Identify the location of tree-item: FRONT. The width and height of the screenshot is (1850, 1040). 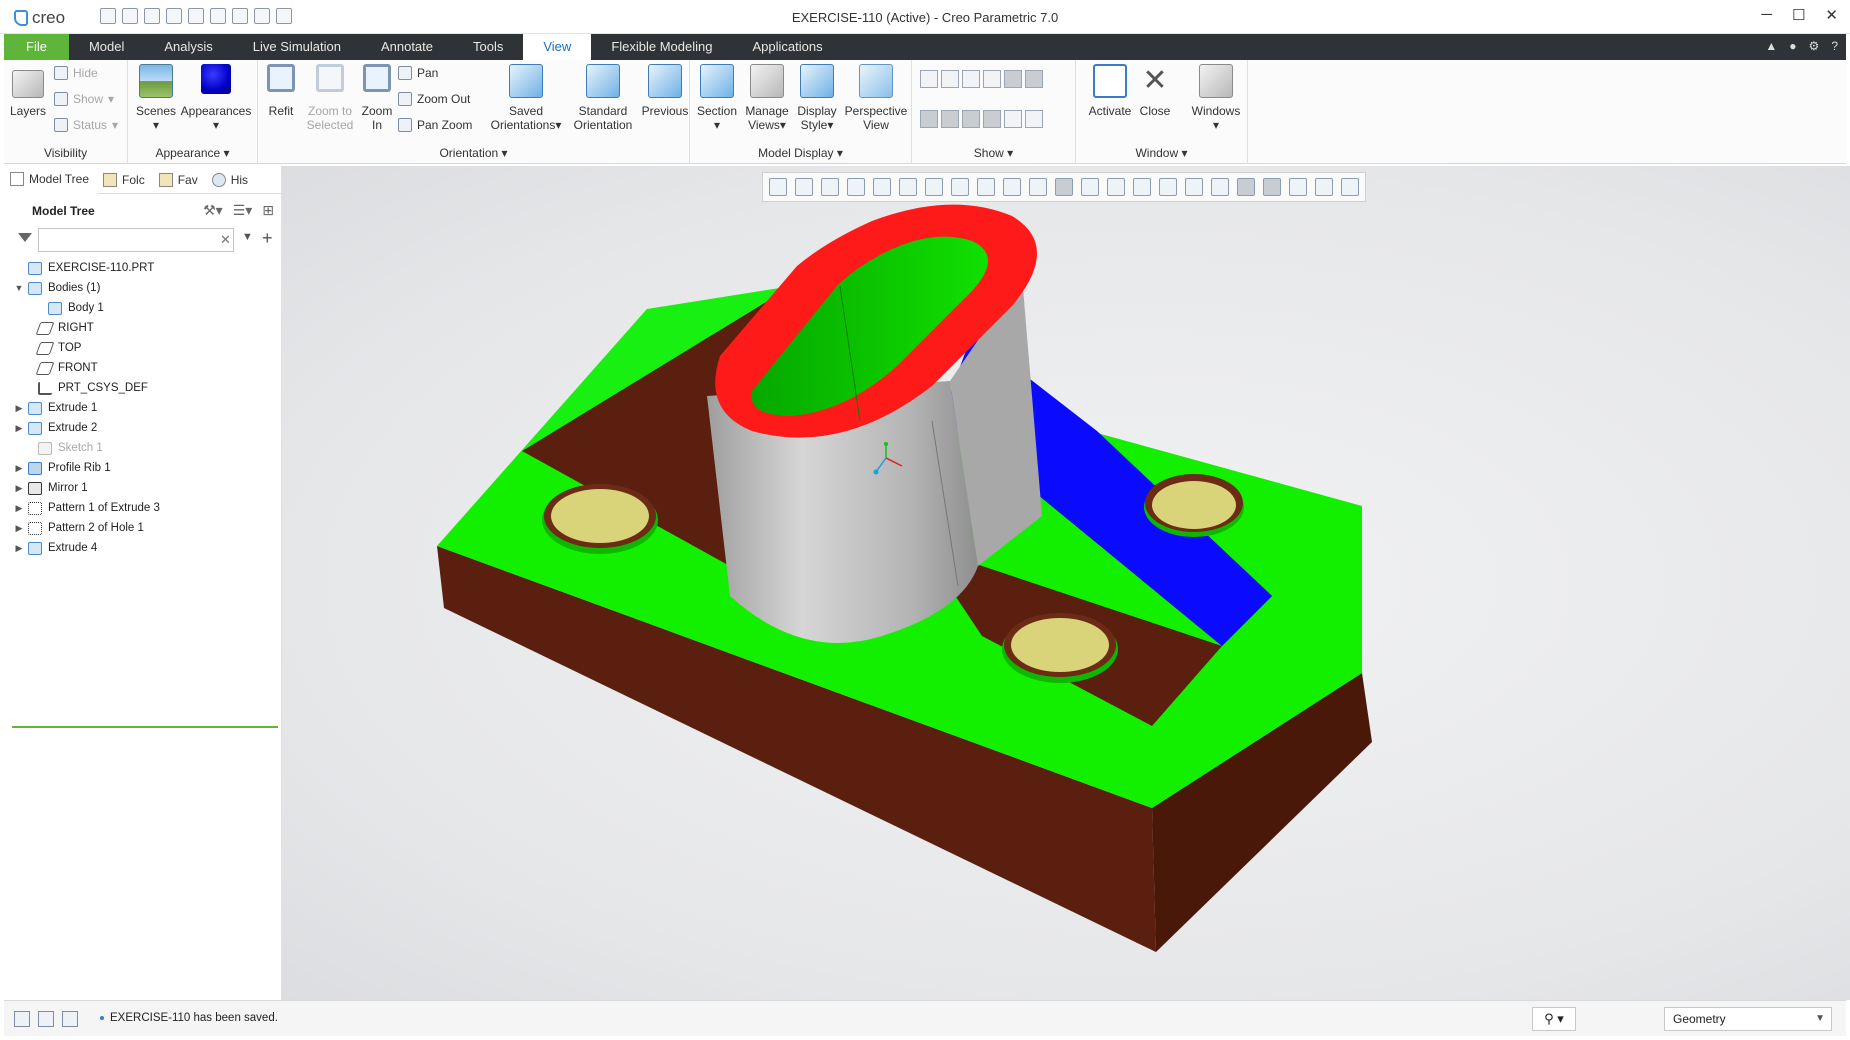
(146, 368).